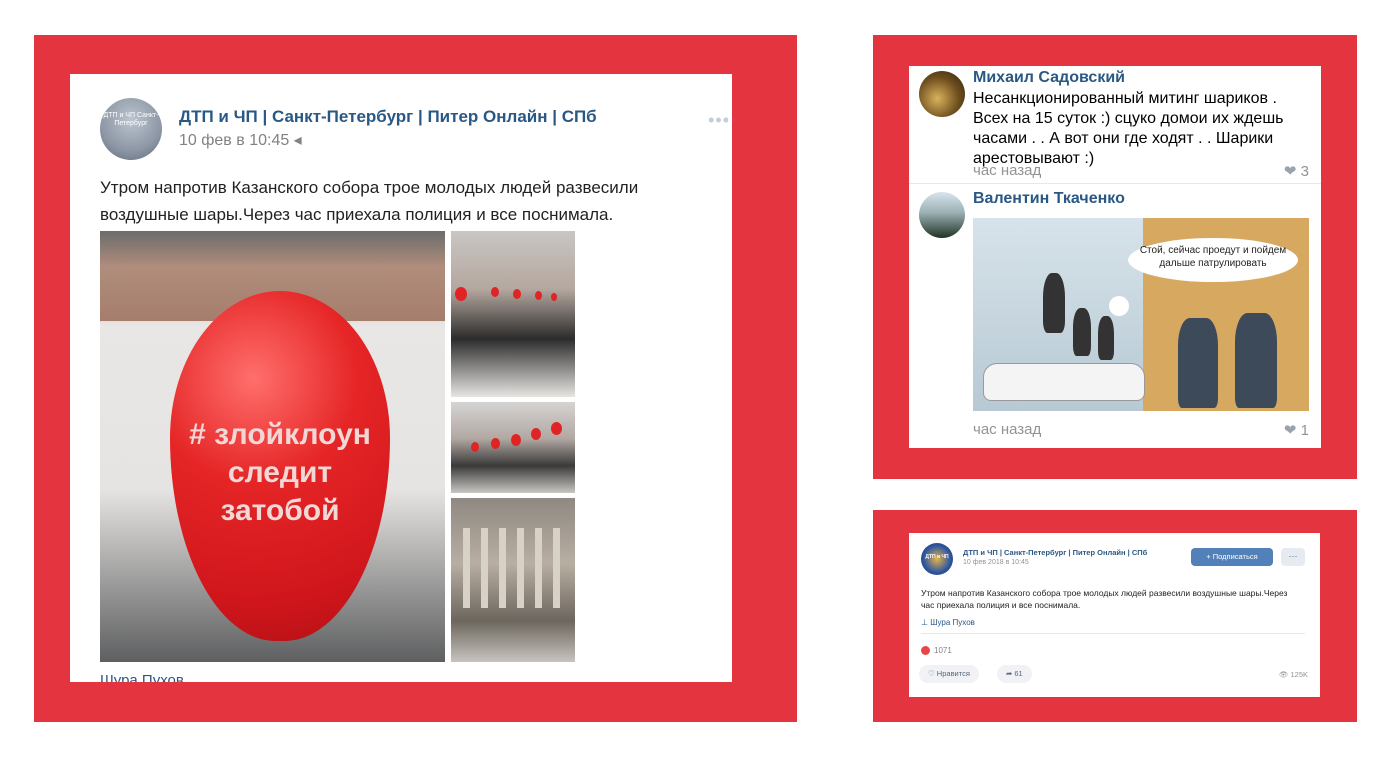 Image resolution: width=1393 pixels, height=759 pixels. Describe the element at coordinates (1113, 633) in the screenshot. I see `embed-divider` at that location.